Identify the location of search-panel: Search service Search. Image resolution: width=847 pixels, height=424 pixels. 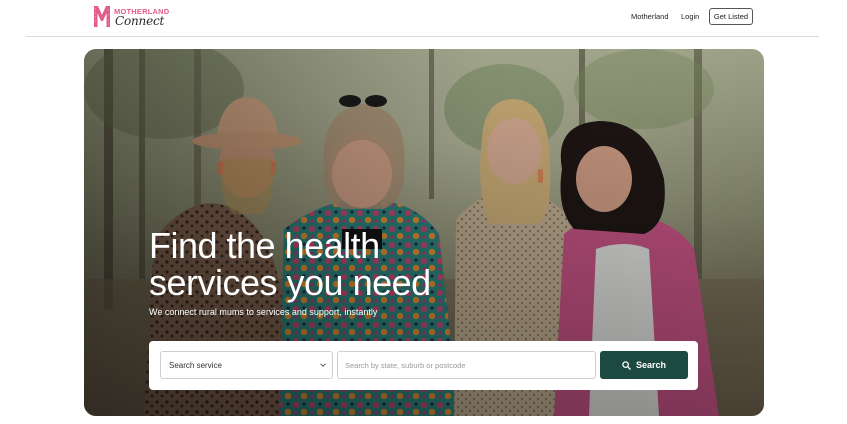
(423, 365).